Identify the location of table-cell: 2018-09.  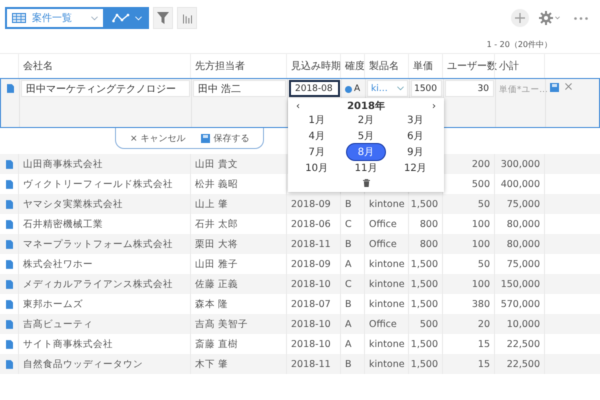
(311, 264).